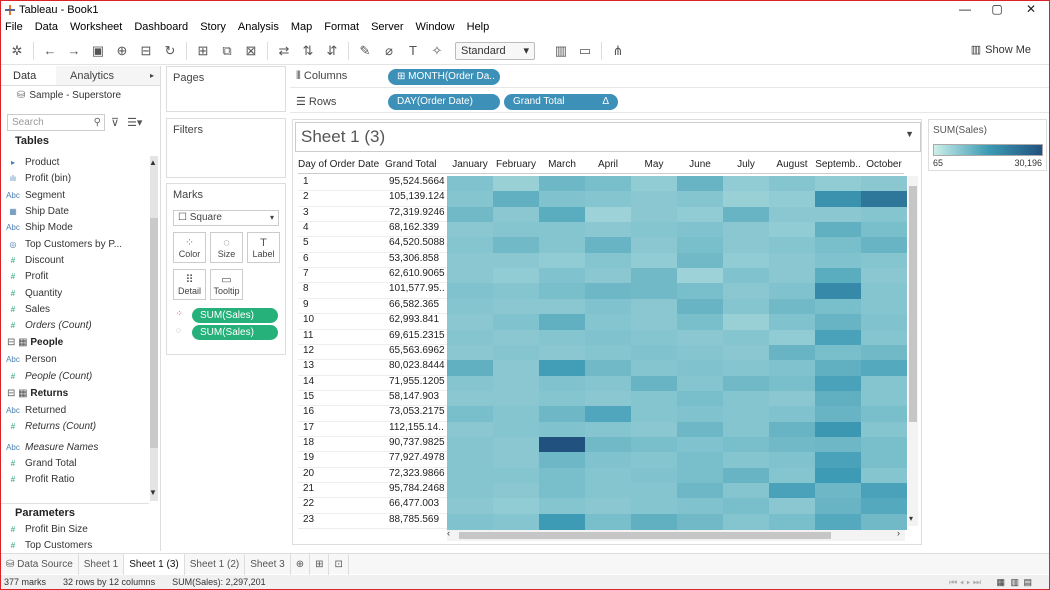 This screenshot has height=590, width=1050. What do you see at coordinates (913, 304) in the screenshot?
I see `scrollbar-thumb` at bounding box center [913, 304].